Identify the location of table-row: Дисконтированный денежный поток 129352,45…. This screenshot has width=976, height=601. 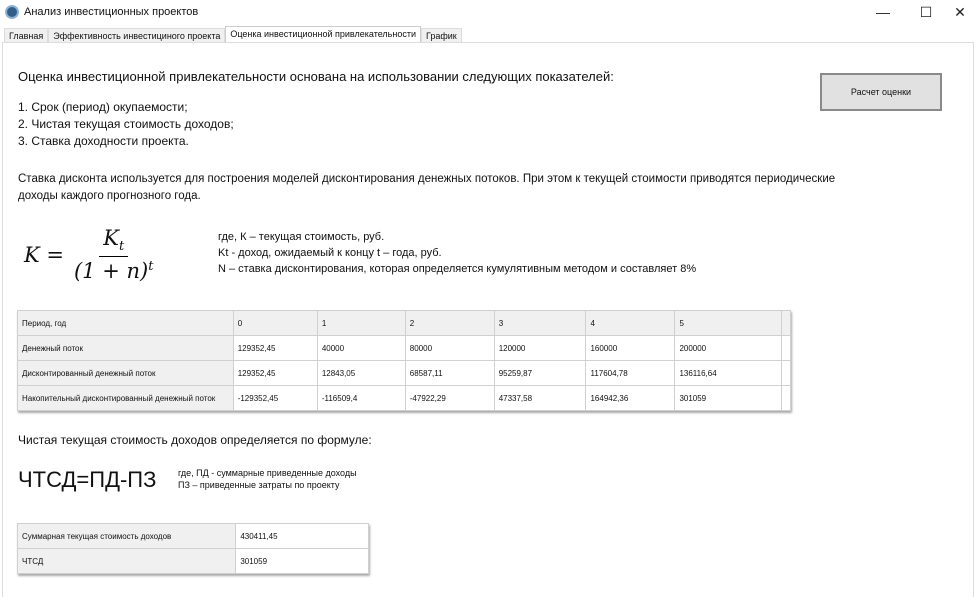
(404, 373).